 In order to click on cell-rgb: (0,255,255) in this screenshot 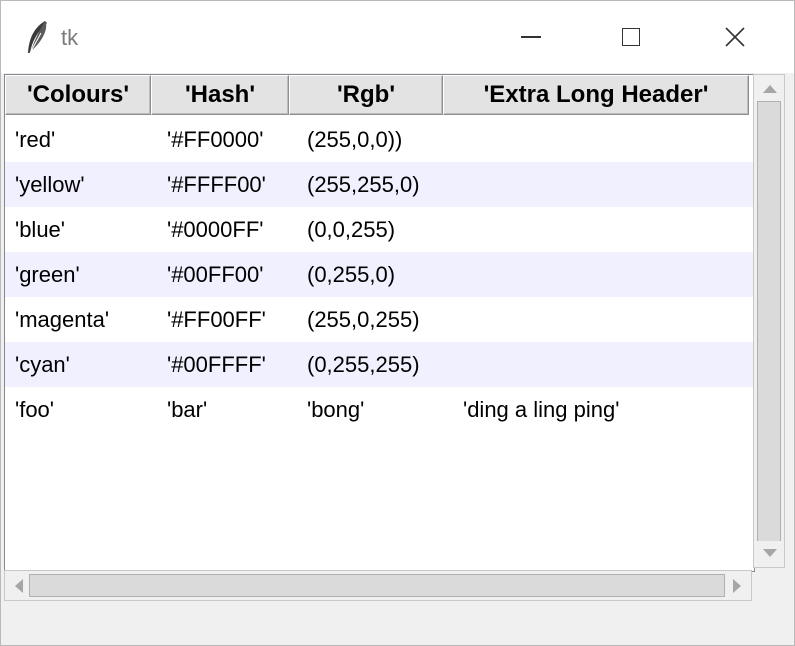, I will do `click(363, 364)`.